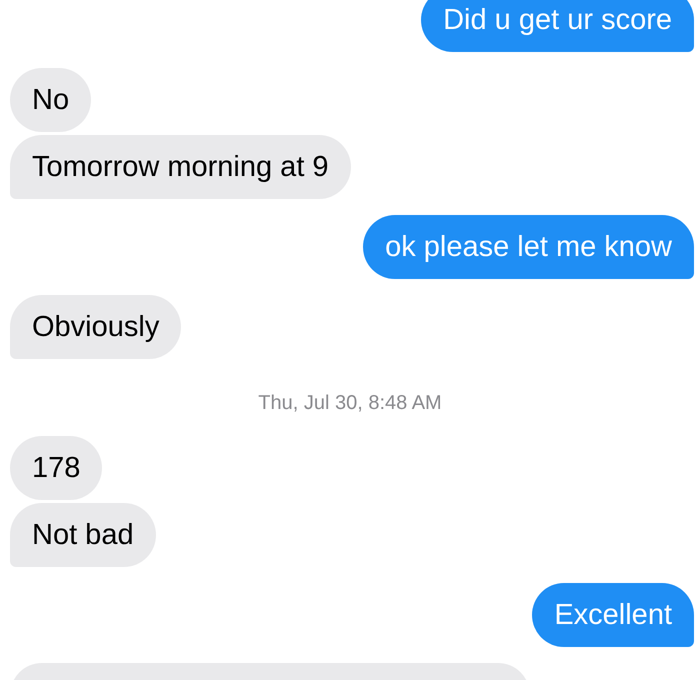 Image resolution: width=700 pixels, height=680 pixels. Describe the element at coordinates (96, 327) in the screenshot. I see `message-bubble: Obviously` at that location.